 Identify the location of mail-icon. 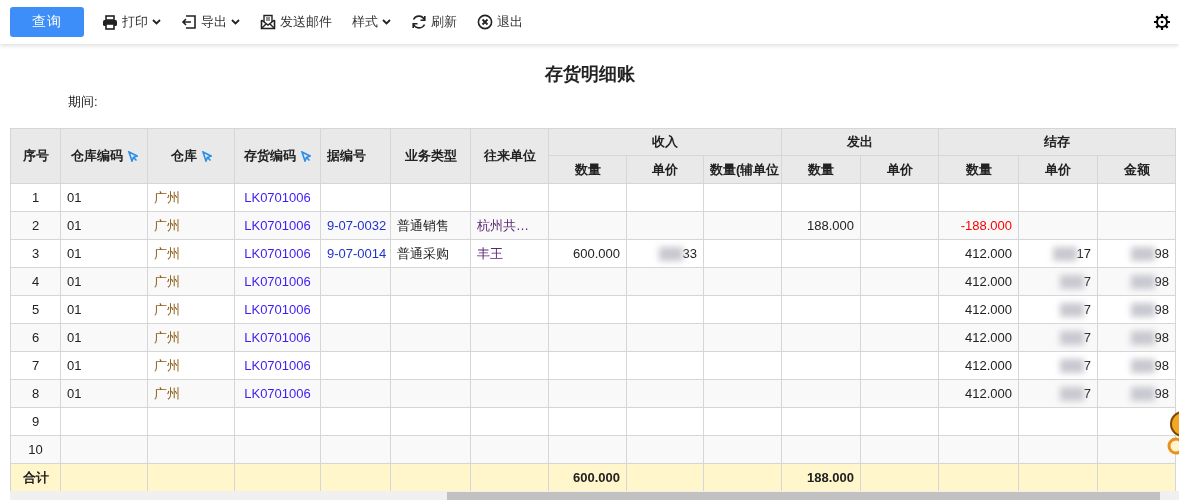
(268, 22).